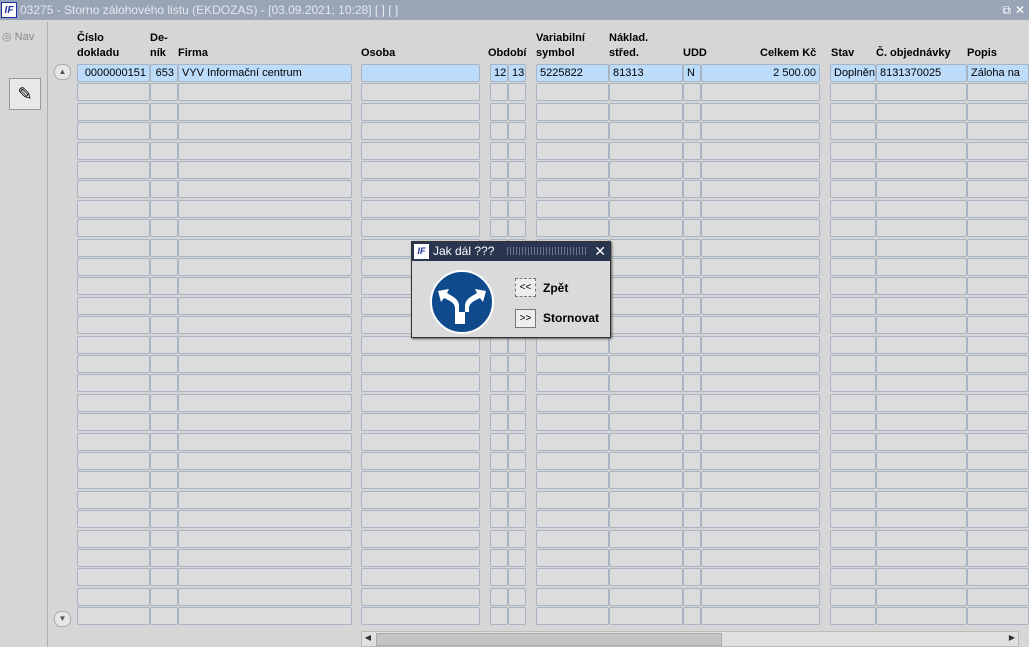 The width and height of the screenshot is (1029, 647). What do you see at coordinates (913, 46) in the screenshot?
I see `column-header: Č. objednávky` at bounding box center [913, 46].